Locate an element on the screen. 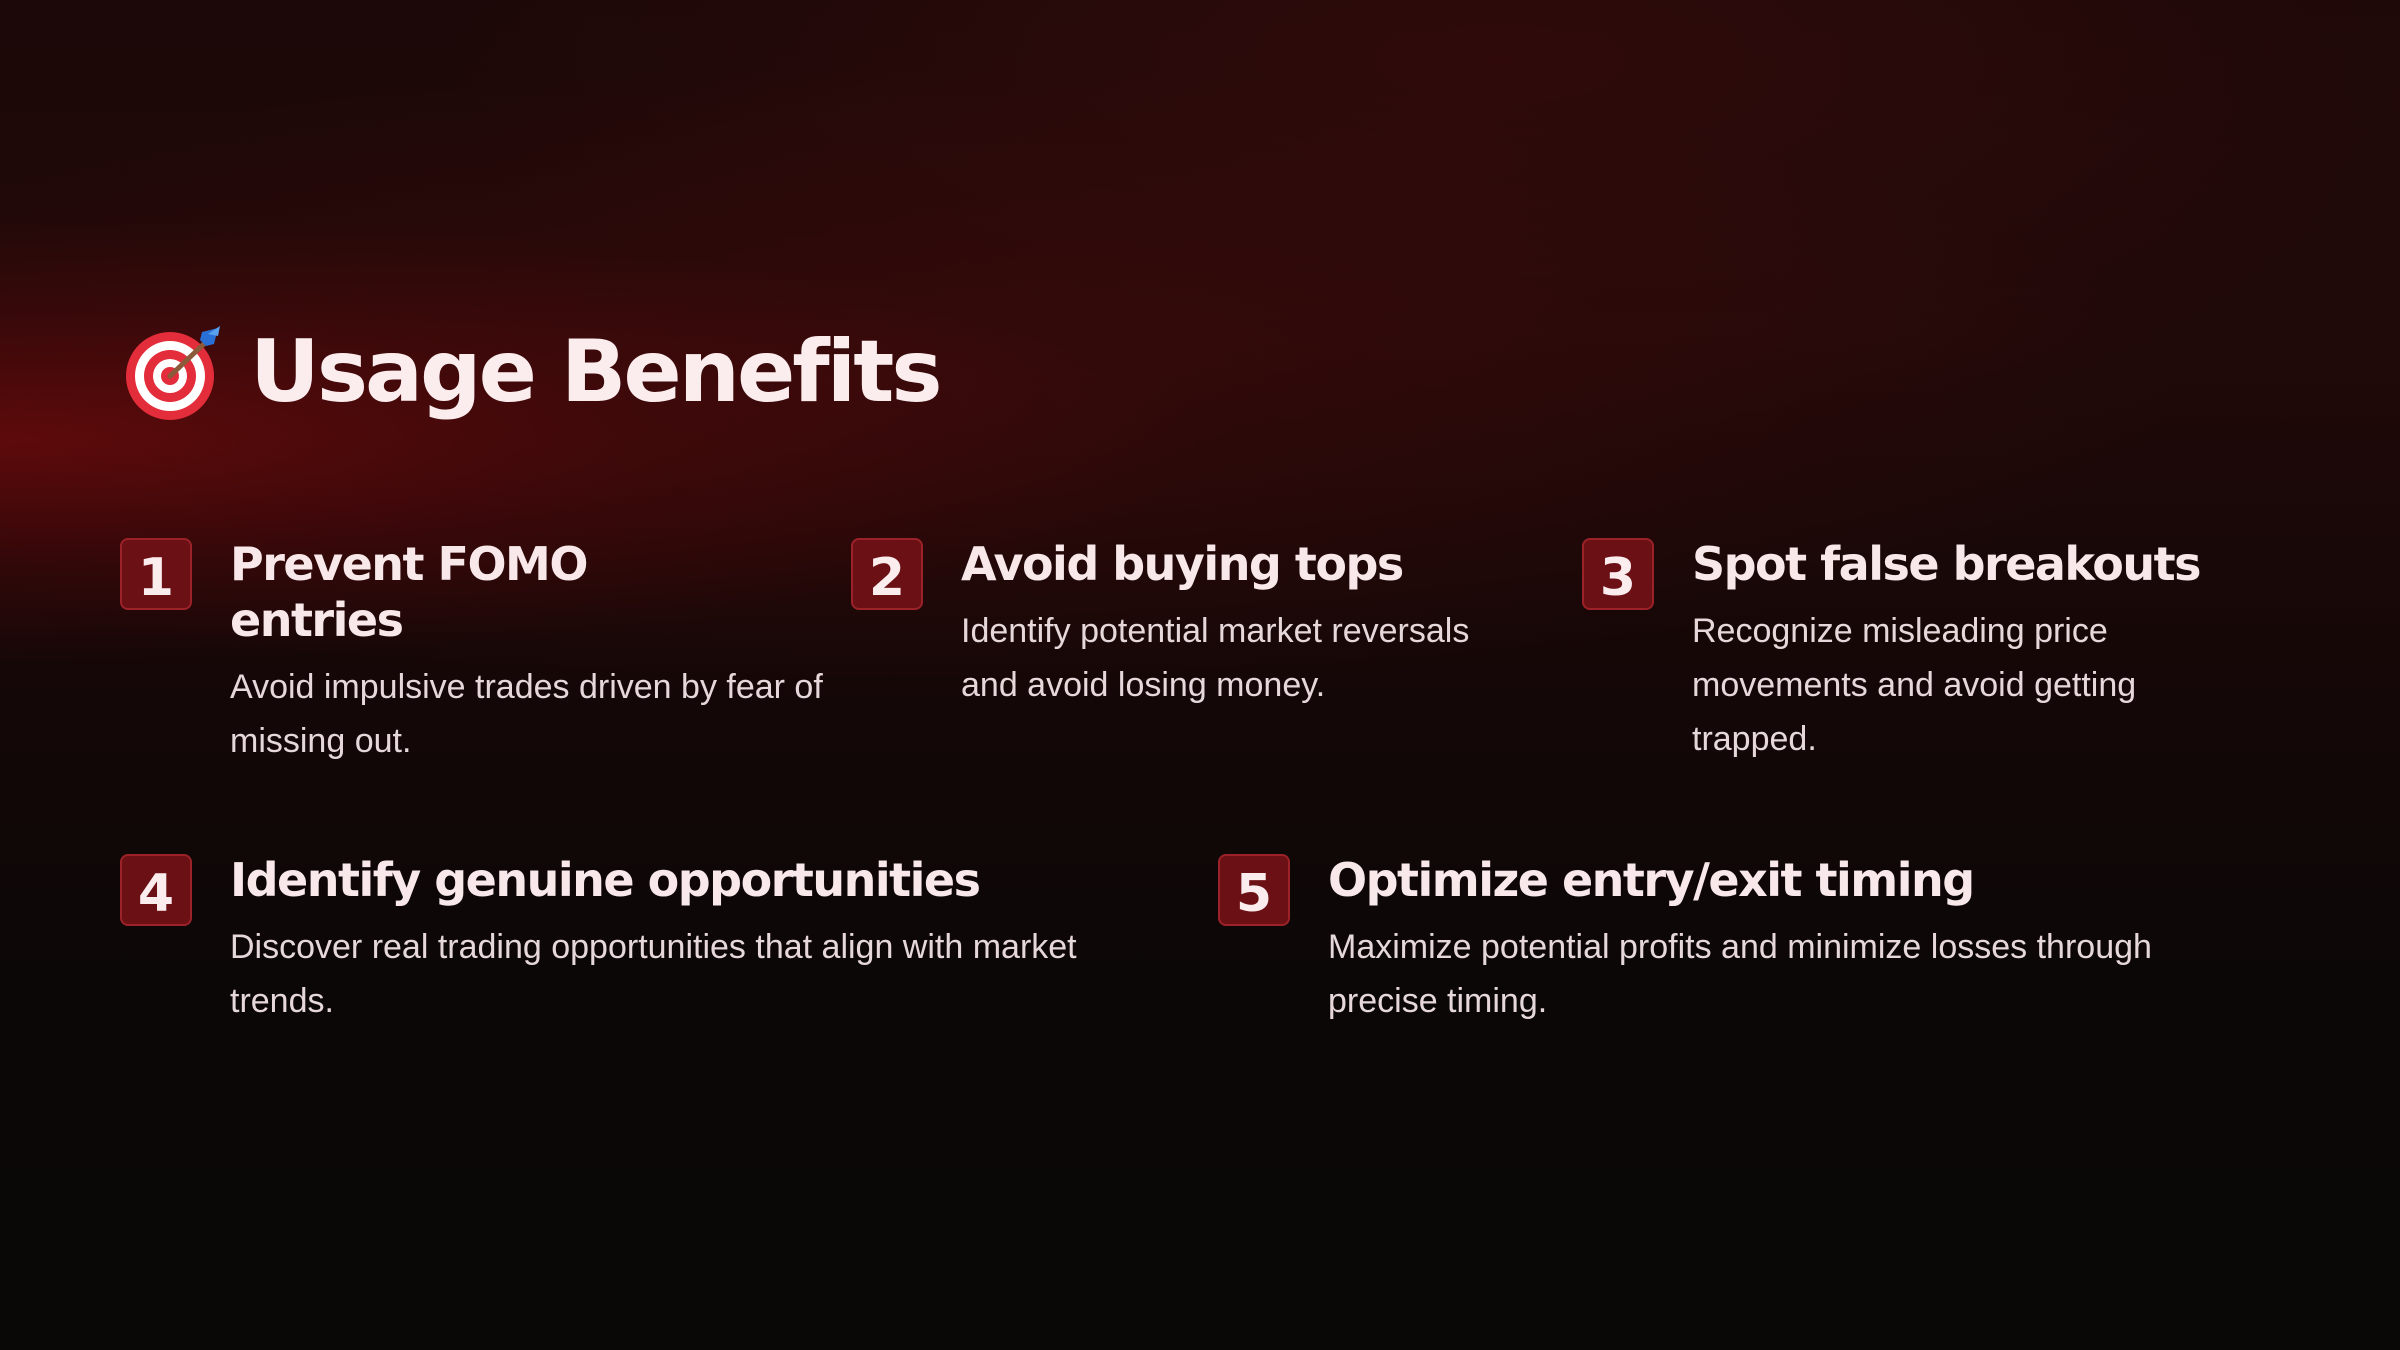  page-title: Usage Benefits is located at coordinates (596, 372).